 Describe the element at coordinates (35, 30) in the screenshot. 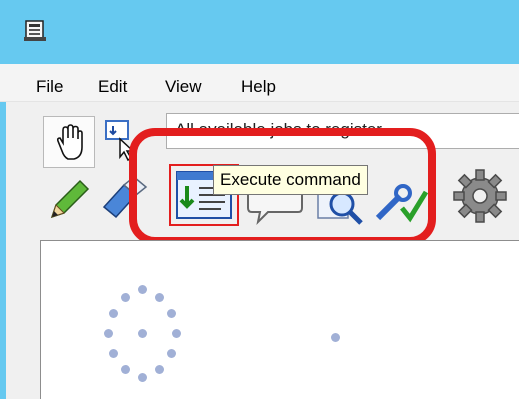

I see `app-icon` at that location.